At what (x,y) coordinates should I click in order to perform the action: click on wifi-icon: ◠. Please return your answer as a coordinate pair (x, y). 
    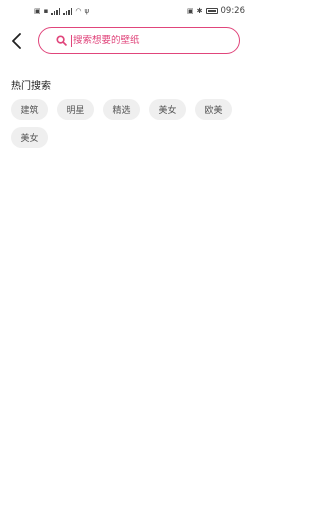
    Looking at the image, I should click on (78, 10).